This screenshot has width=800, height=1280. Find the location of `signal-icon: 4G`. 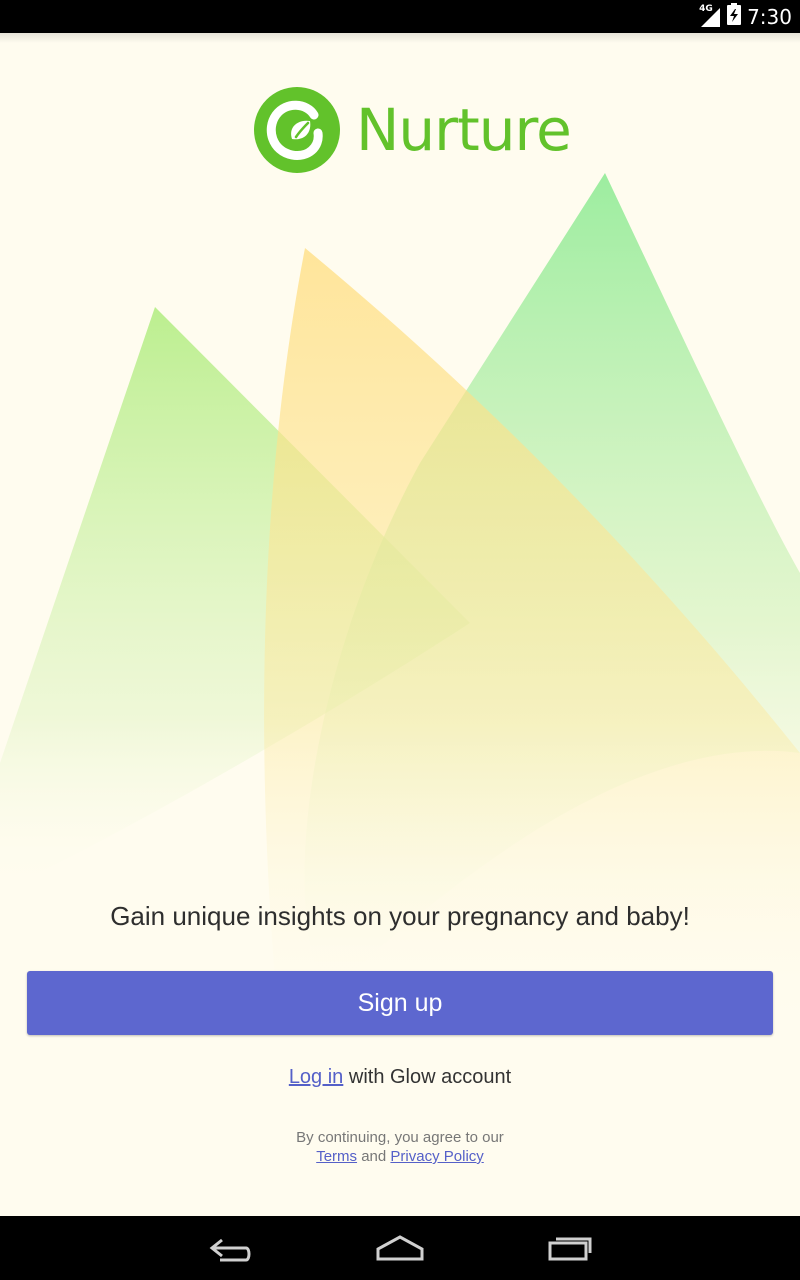

signal-icon: 4G is located at coordinates (710, 16).